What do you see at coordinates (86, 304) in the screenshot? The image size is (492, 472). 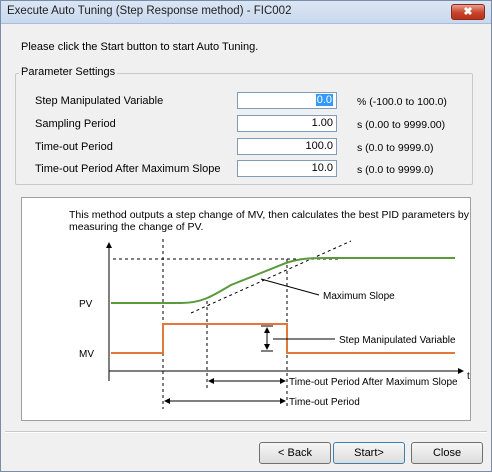 I see `pv-label: PV` at bounding box center [86, 304].